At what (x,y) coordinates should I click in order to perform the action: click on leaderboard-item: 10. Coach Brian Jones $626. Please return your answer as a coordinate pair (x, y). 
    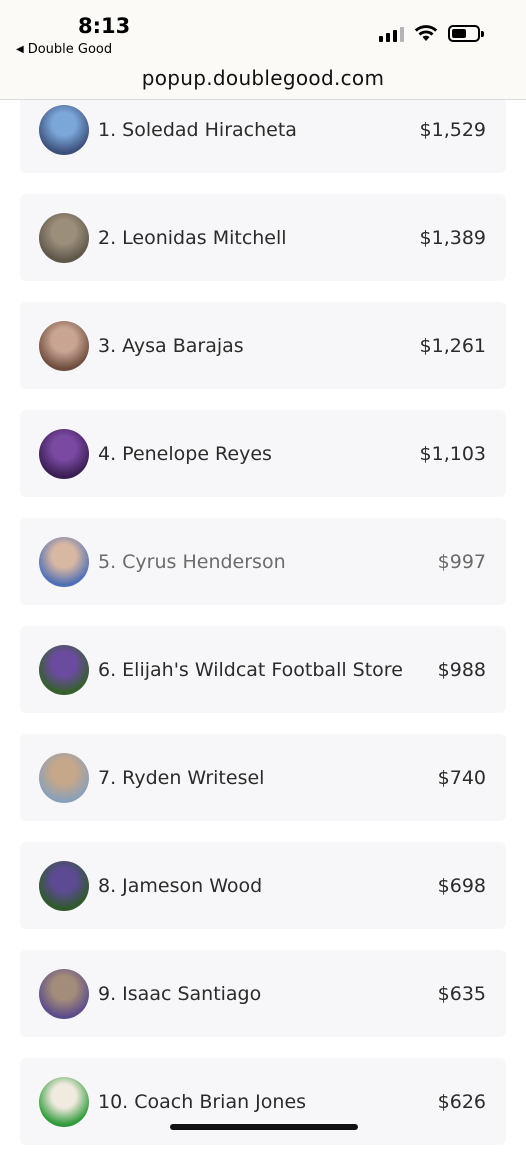
    Looking at the image, I should click on (263, 1101).